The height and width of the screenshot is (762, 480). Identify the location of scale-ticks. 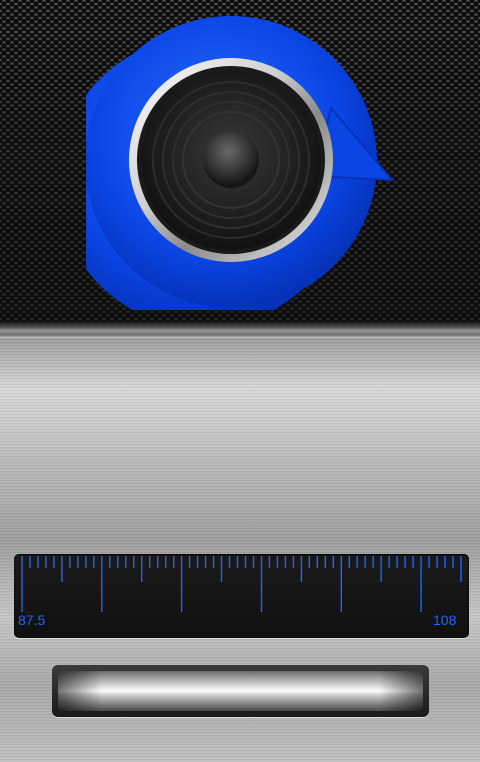
(241, 584).